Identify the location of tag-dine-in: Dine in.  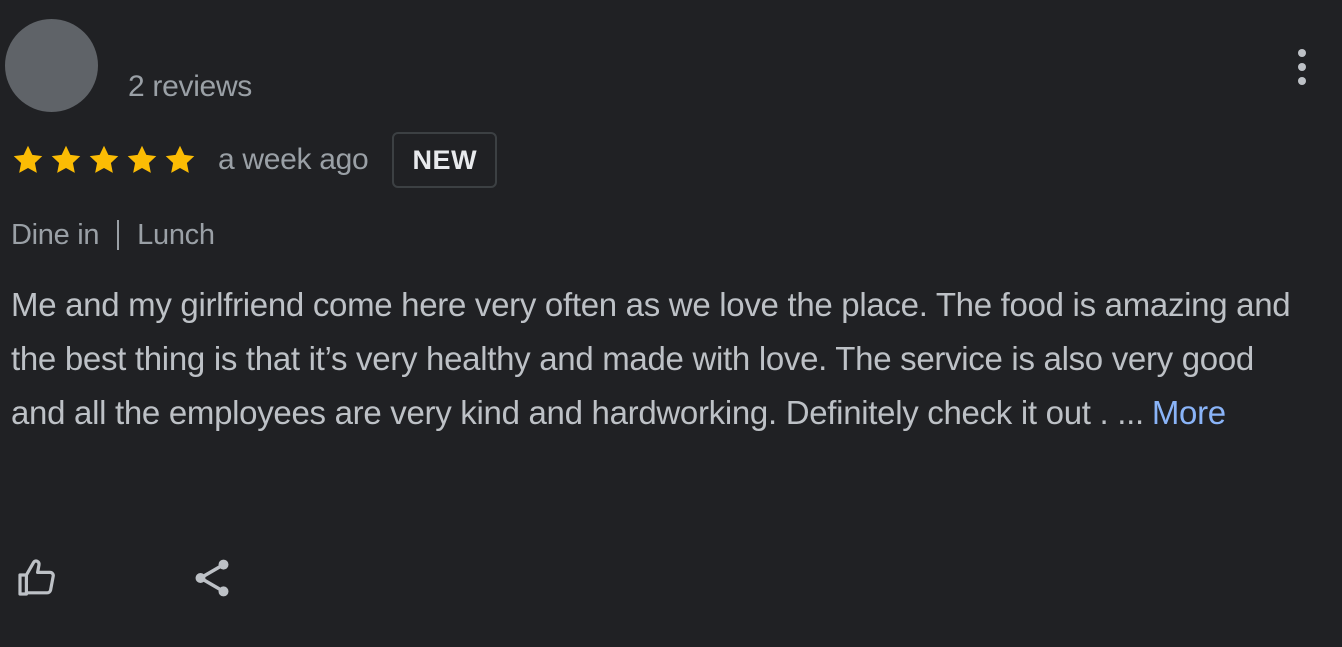
(55, 234).